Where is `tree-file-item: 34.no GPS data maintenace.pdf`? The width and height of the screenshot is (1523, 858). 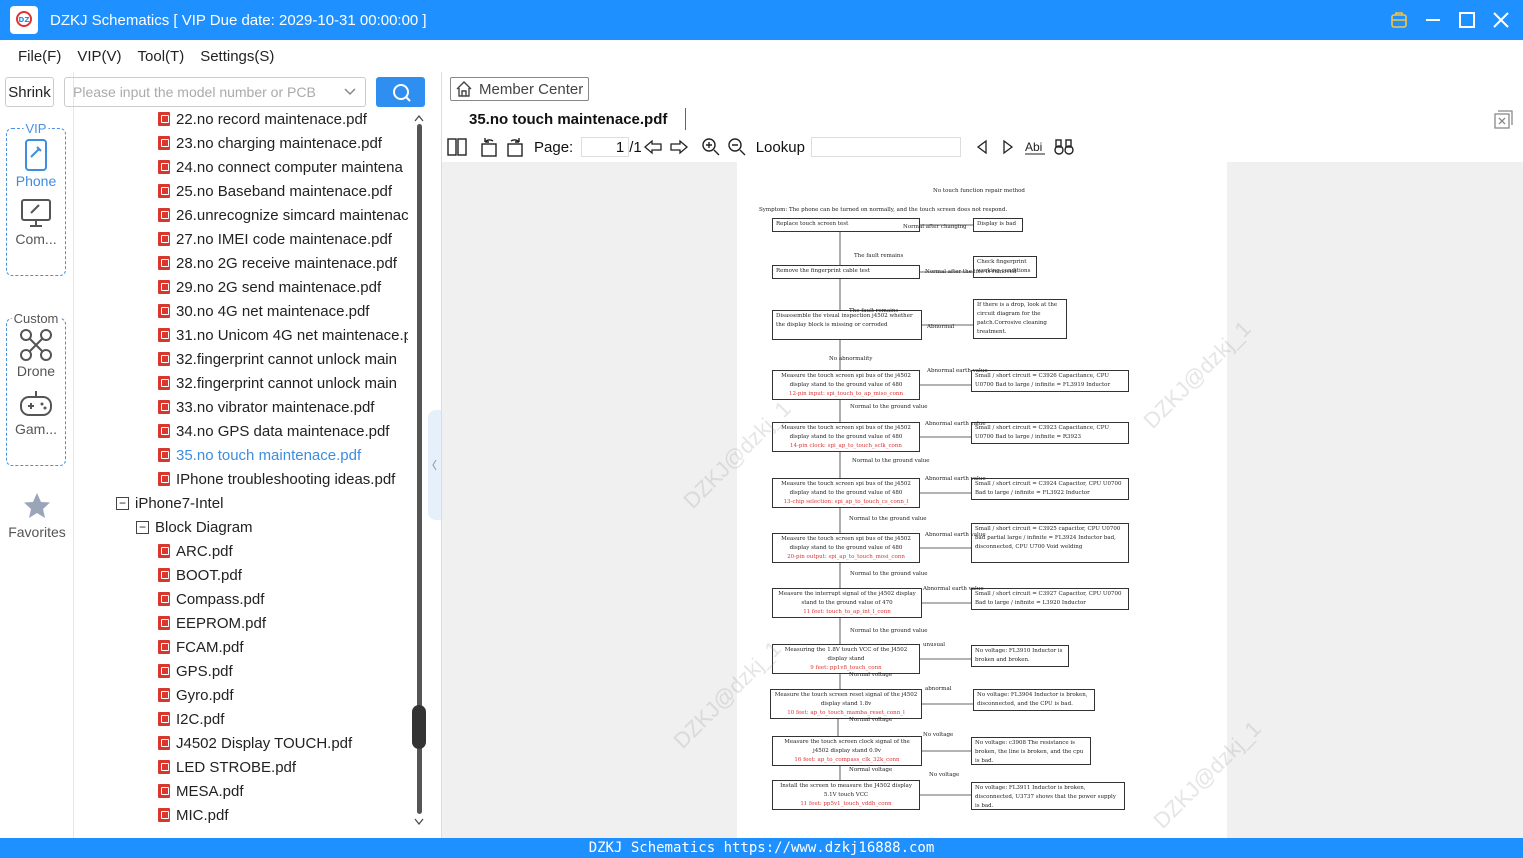 tree-file-item: 34.no GPS data maintenace.pdf is located at coordinates (273, 431).